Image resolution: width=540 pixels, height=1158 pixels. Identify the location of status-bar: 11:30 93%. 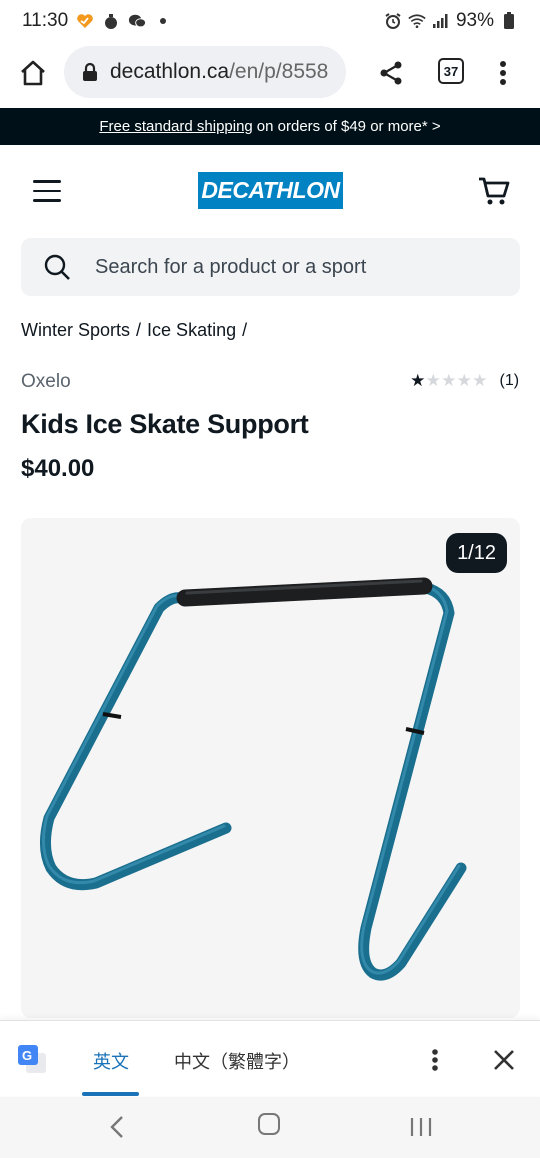
(270, 21).